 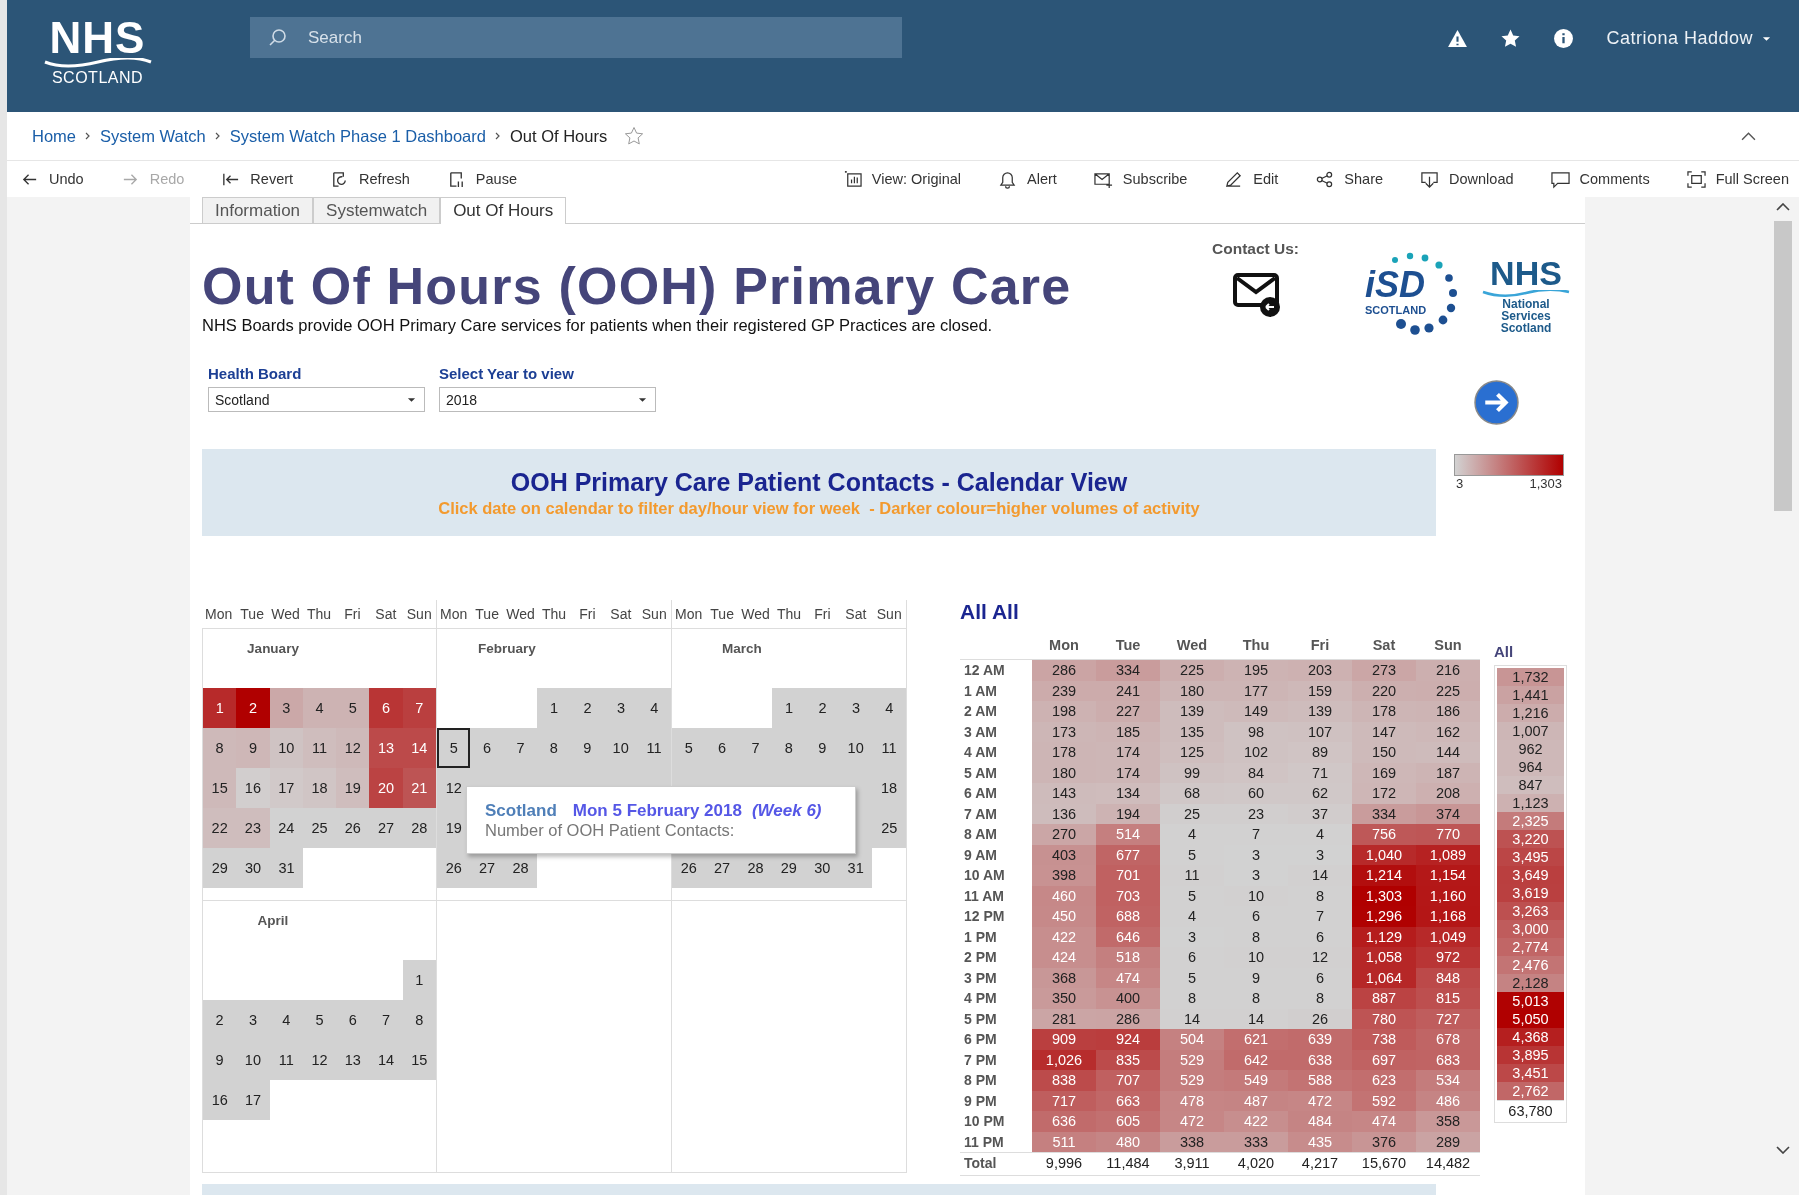 What do you see at coordinates (1256, 731) in the screenshot?
I see `heatmap-cell: 98` at bounding box center [1256, 731].